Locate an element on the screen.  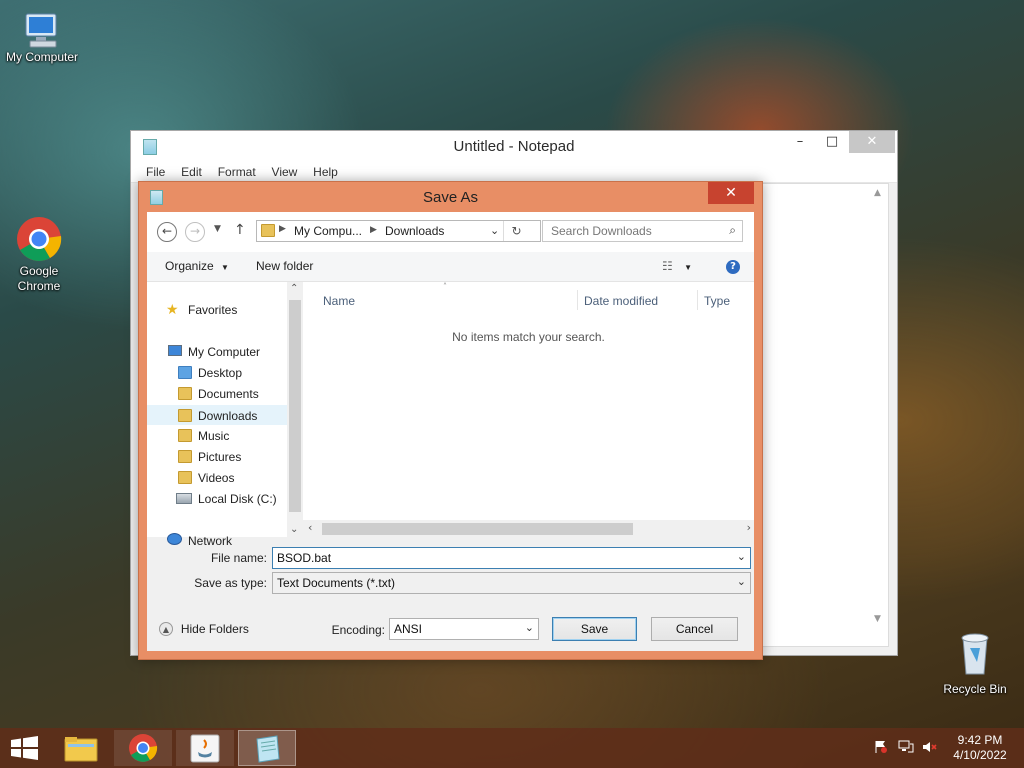
notepad-icon is located at coordinates (268, 749).